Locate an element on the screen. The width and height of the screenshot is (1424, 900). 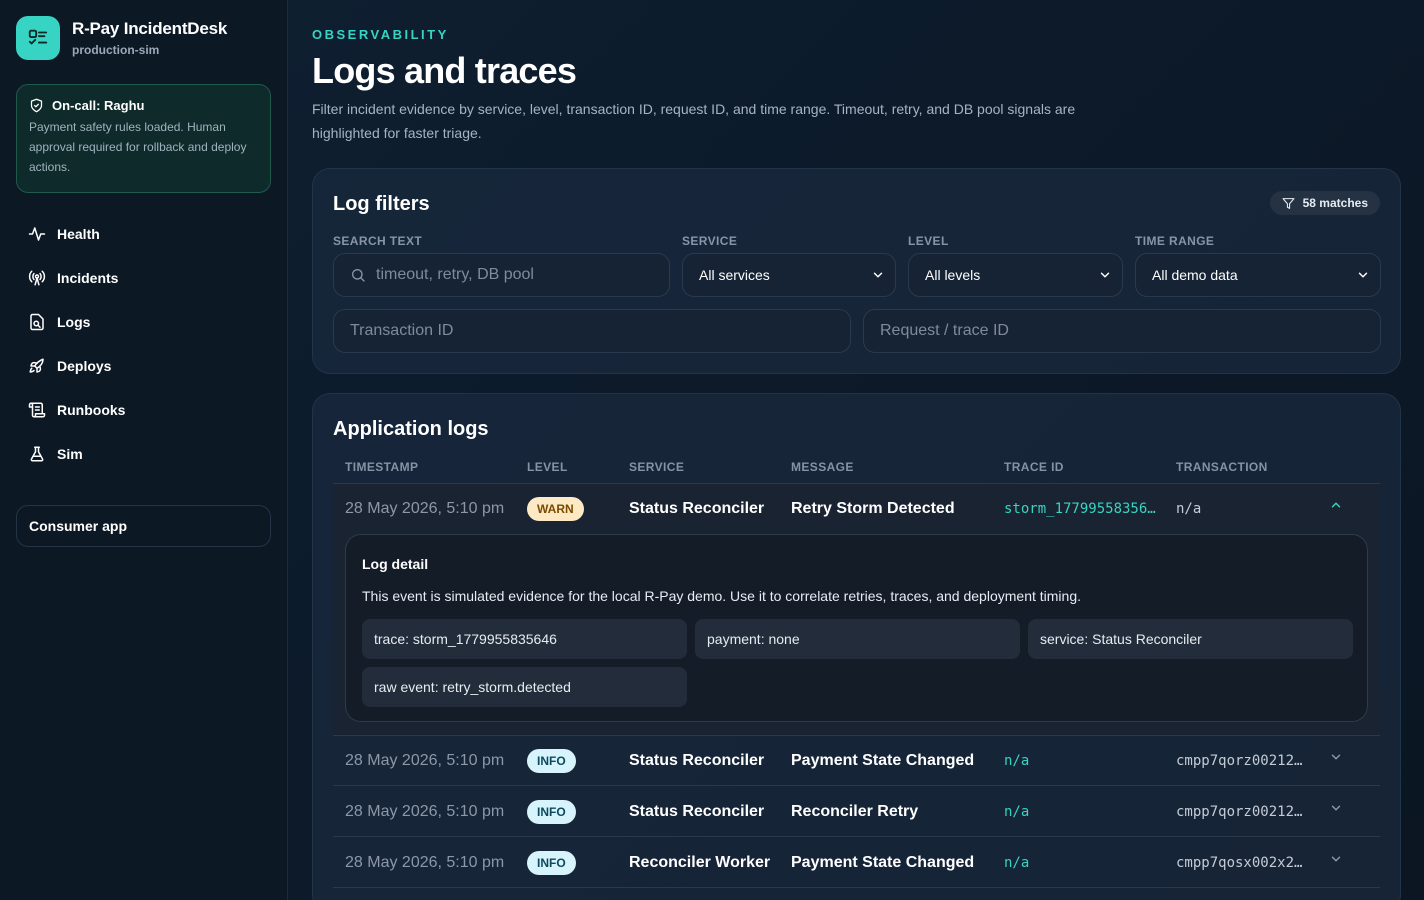
row-transaction: n/a is located at coordinates (1189, 509).